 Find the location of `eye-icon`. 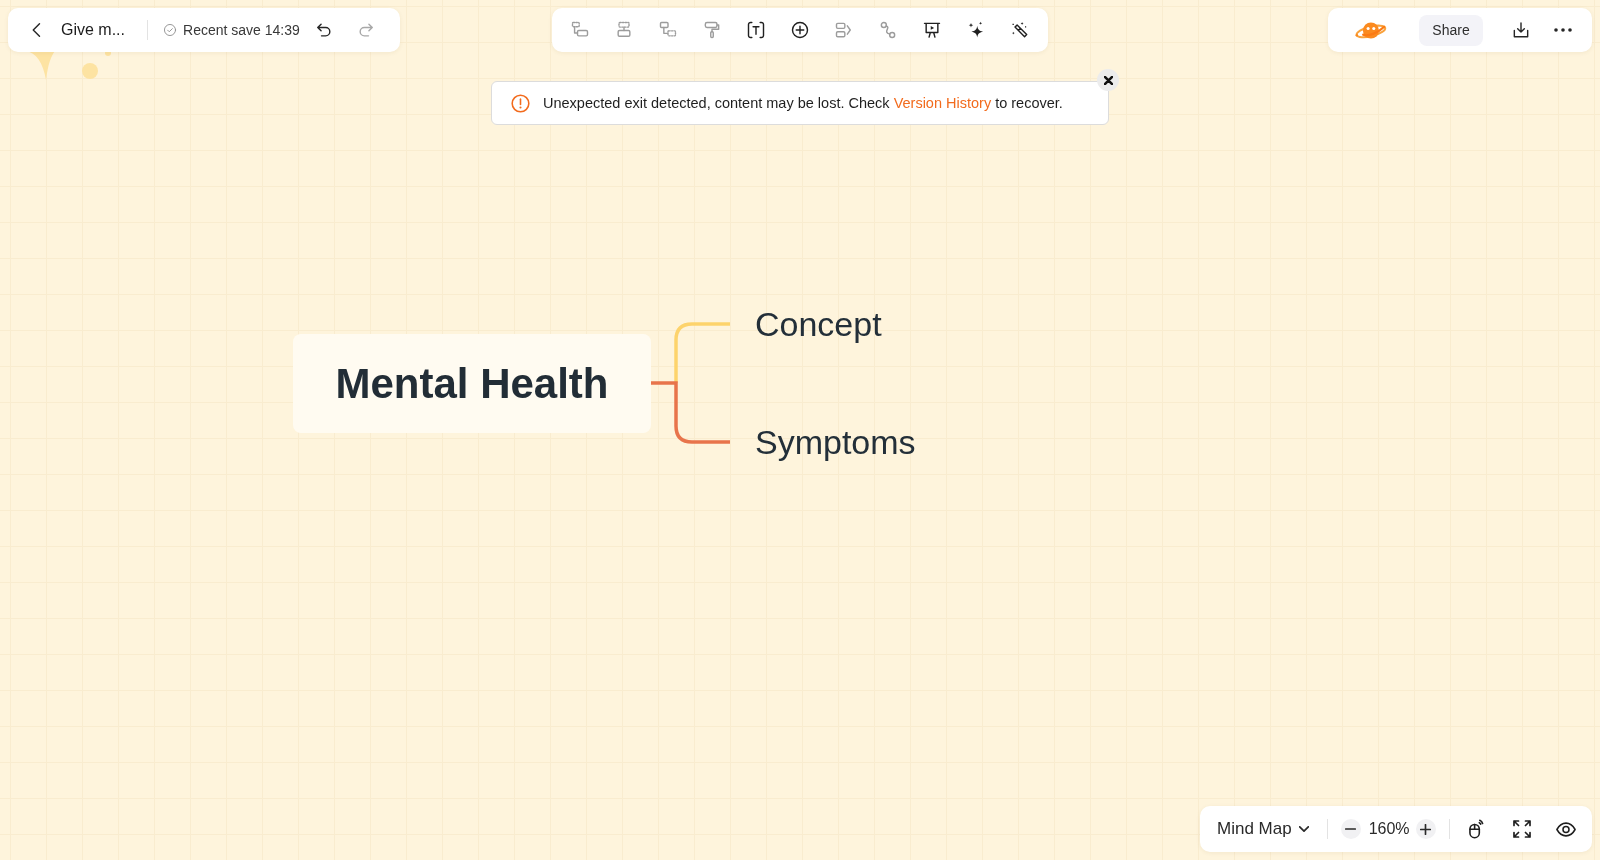

eye-icon is located at coordinates (1565, 829).